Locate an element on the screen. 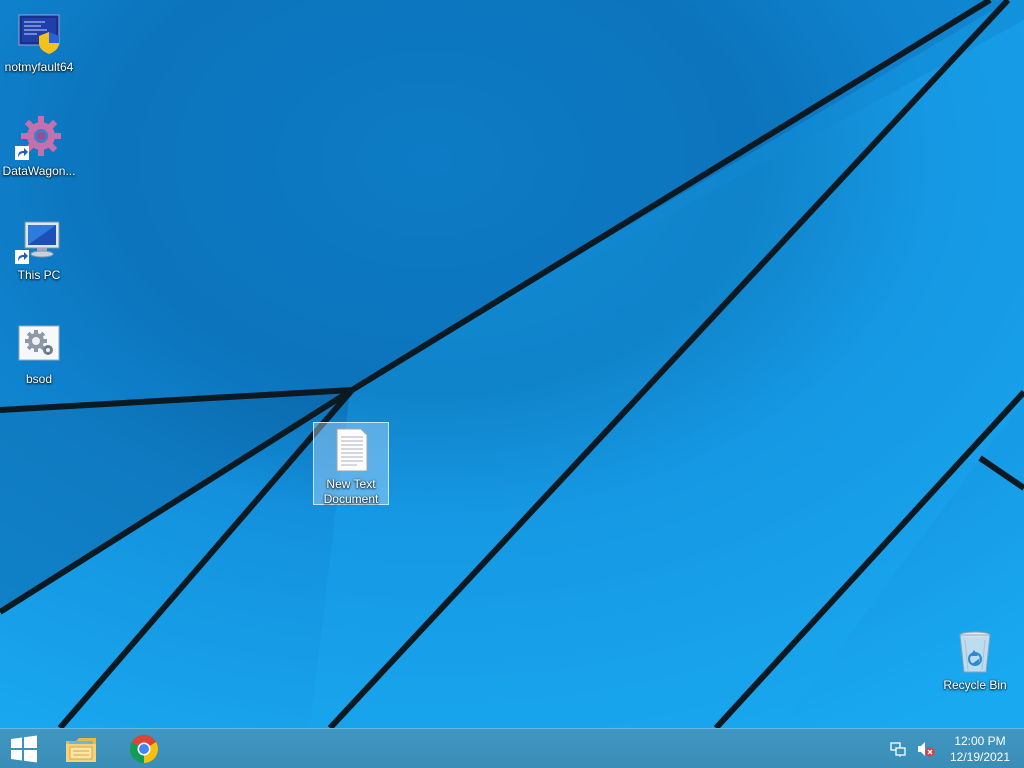 This screenshot has height=768, width=1024. clock: 12:00 PM 12/19/2021 is located at coordinates (980, 749).